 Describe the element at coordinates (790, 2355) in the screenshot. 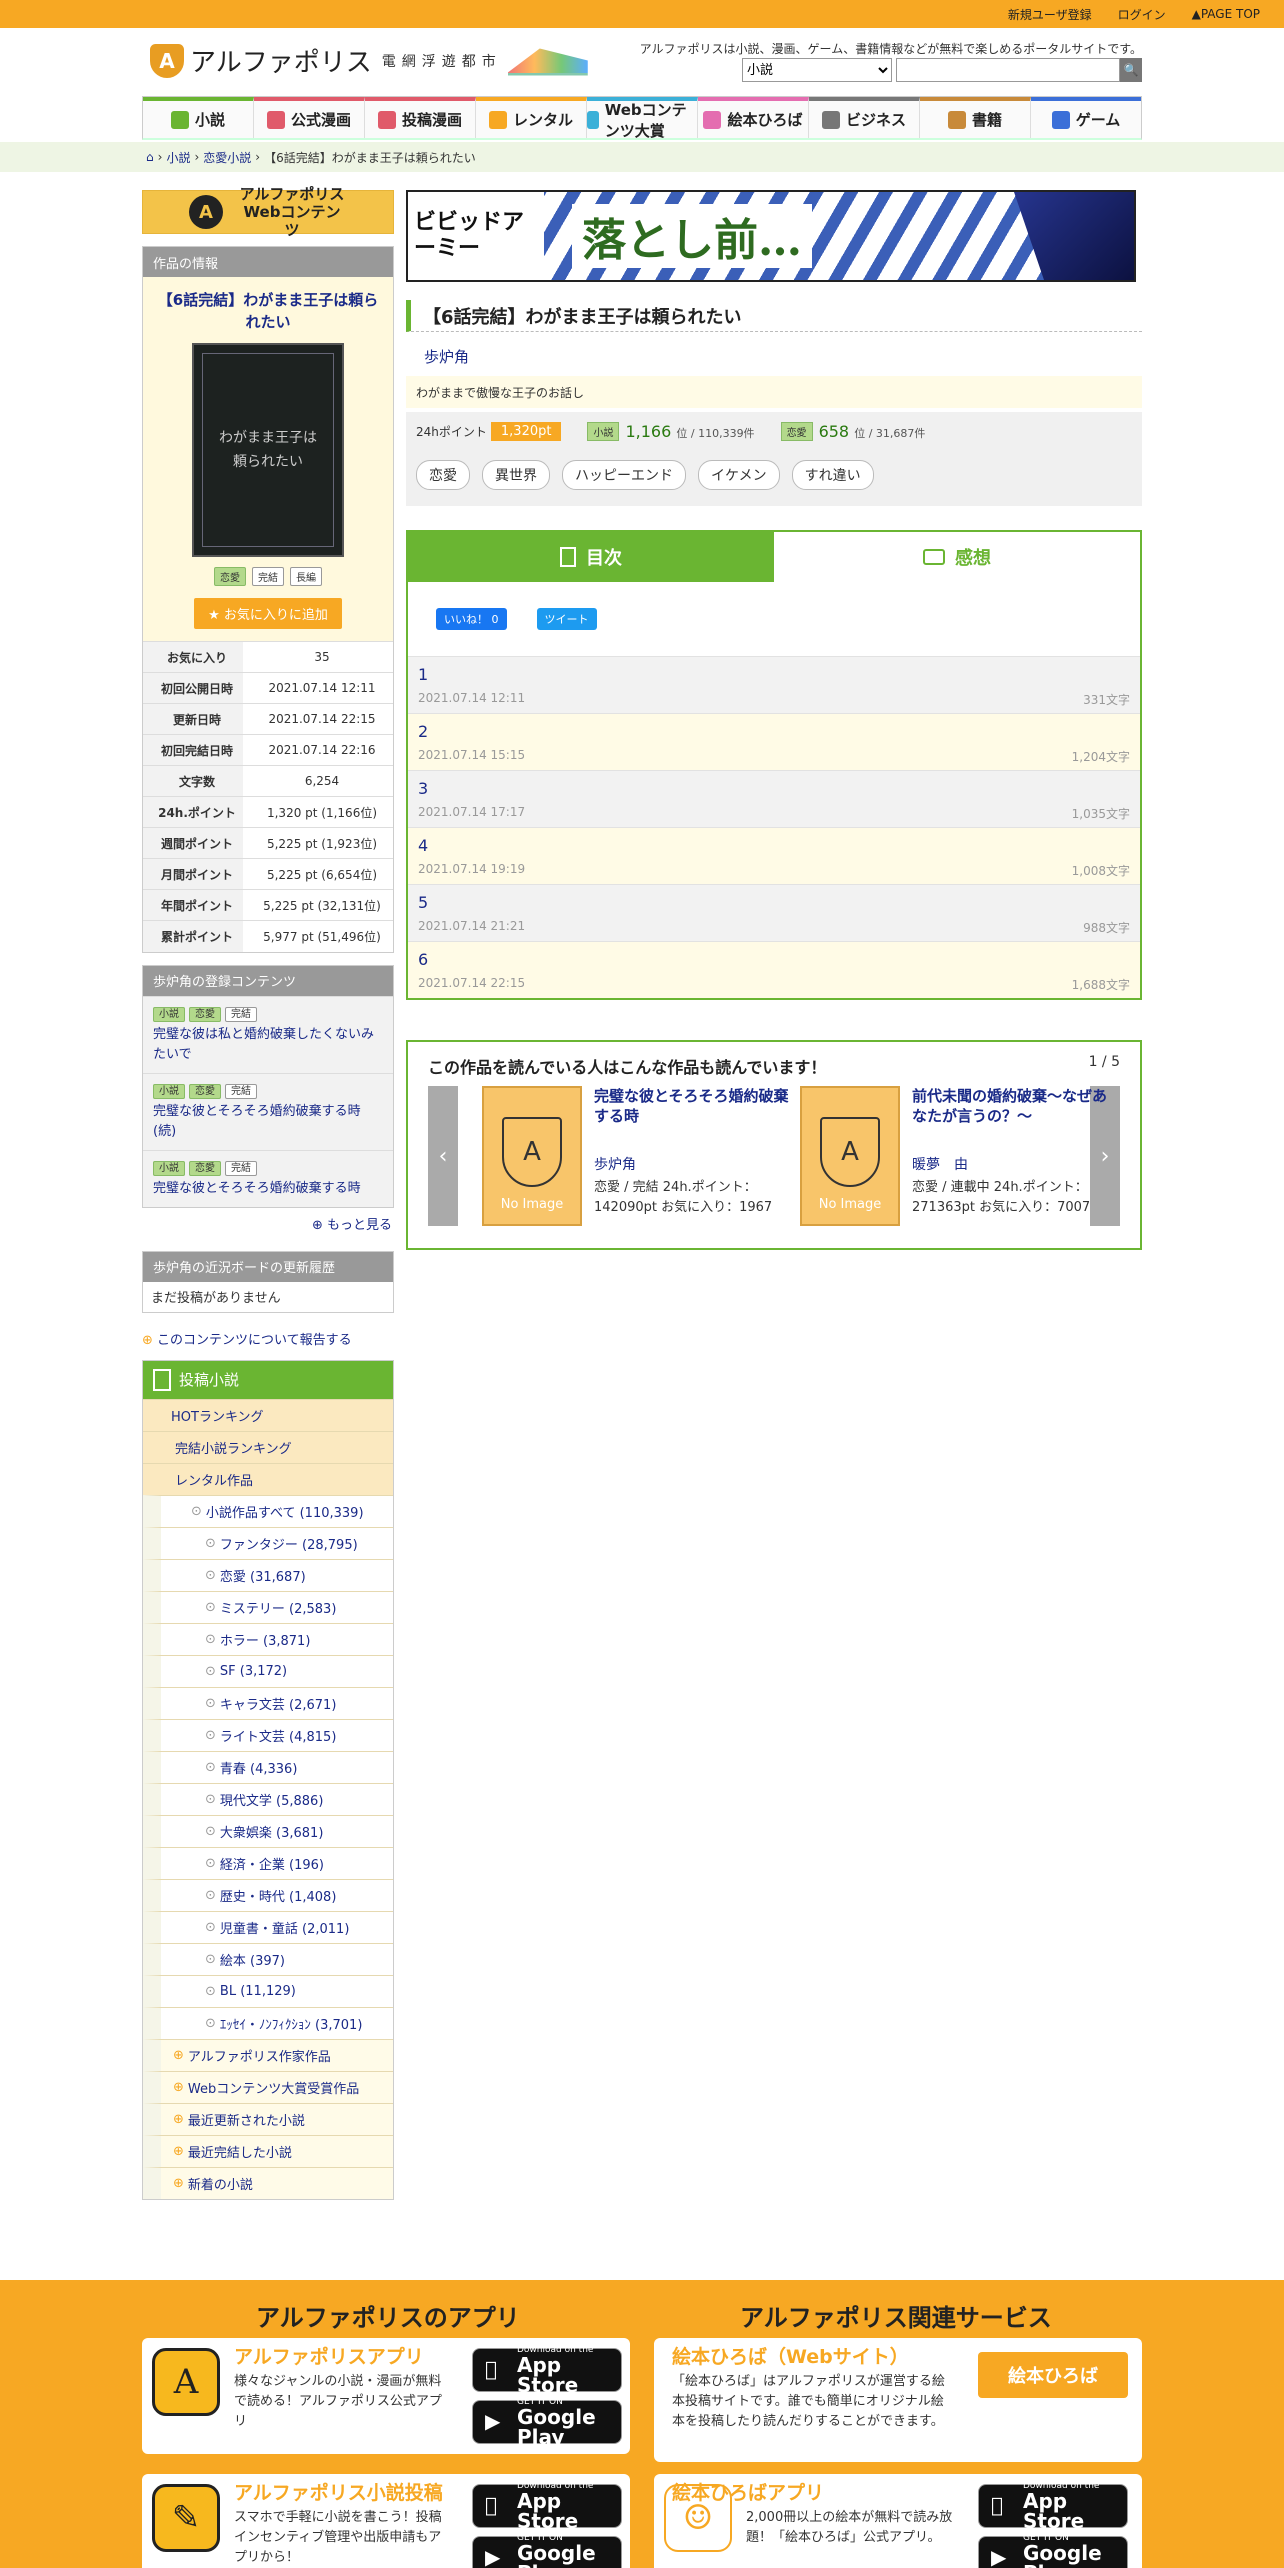

I see `service-name: 絵本ひろば（Webサイト）` at that location.